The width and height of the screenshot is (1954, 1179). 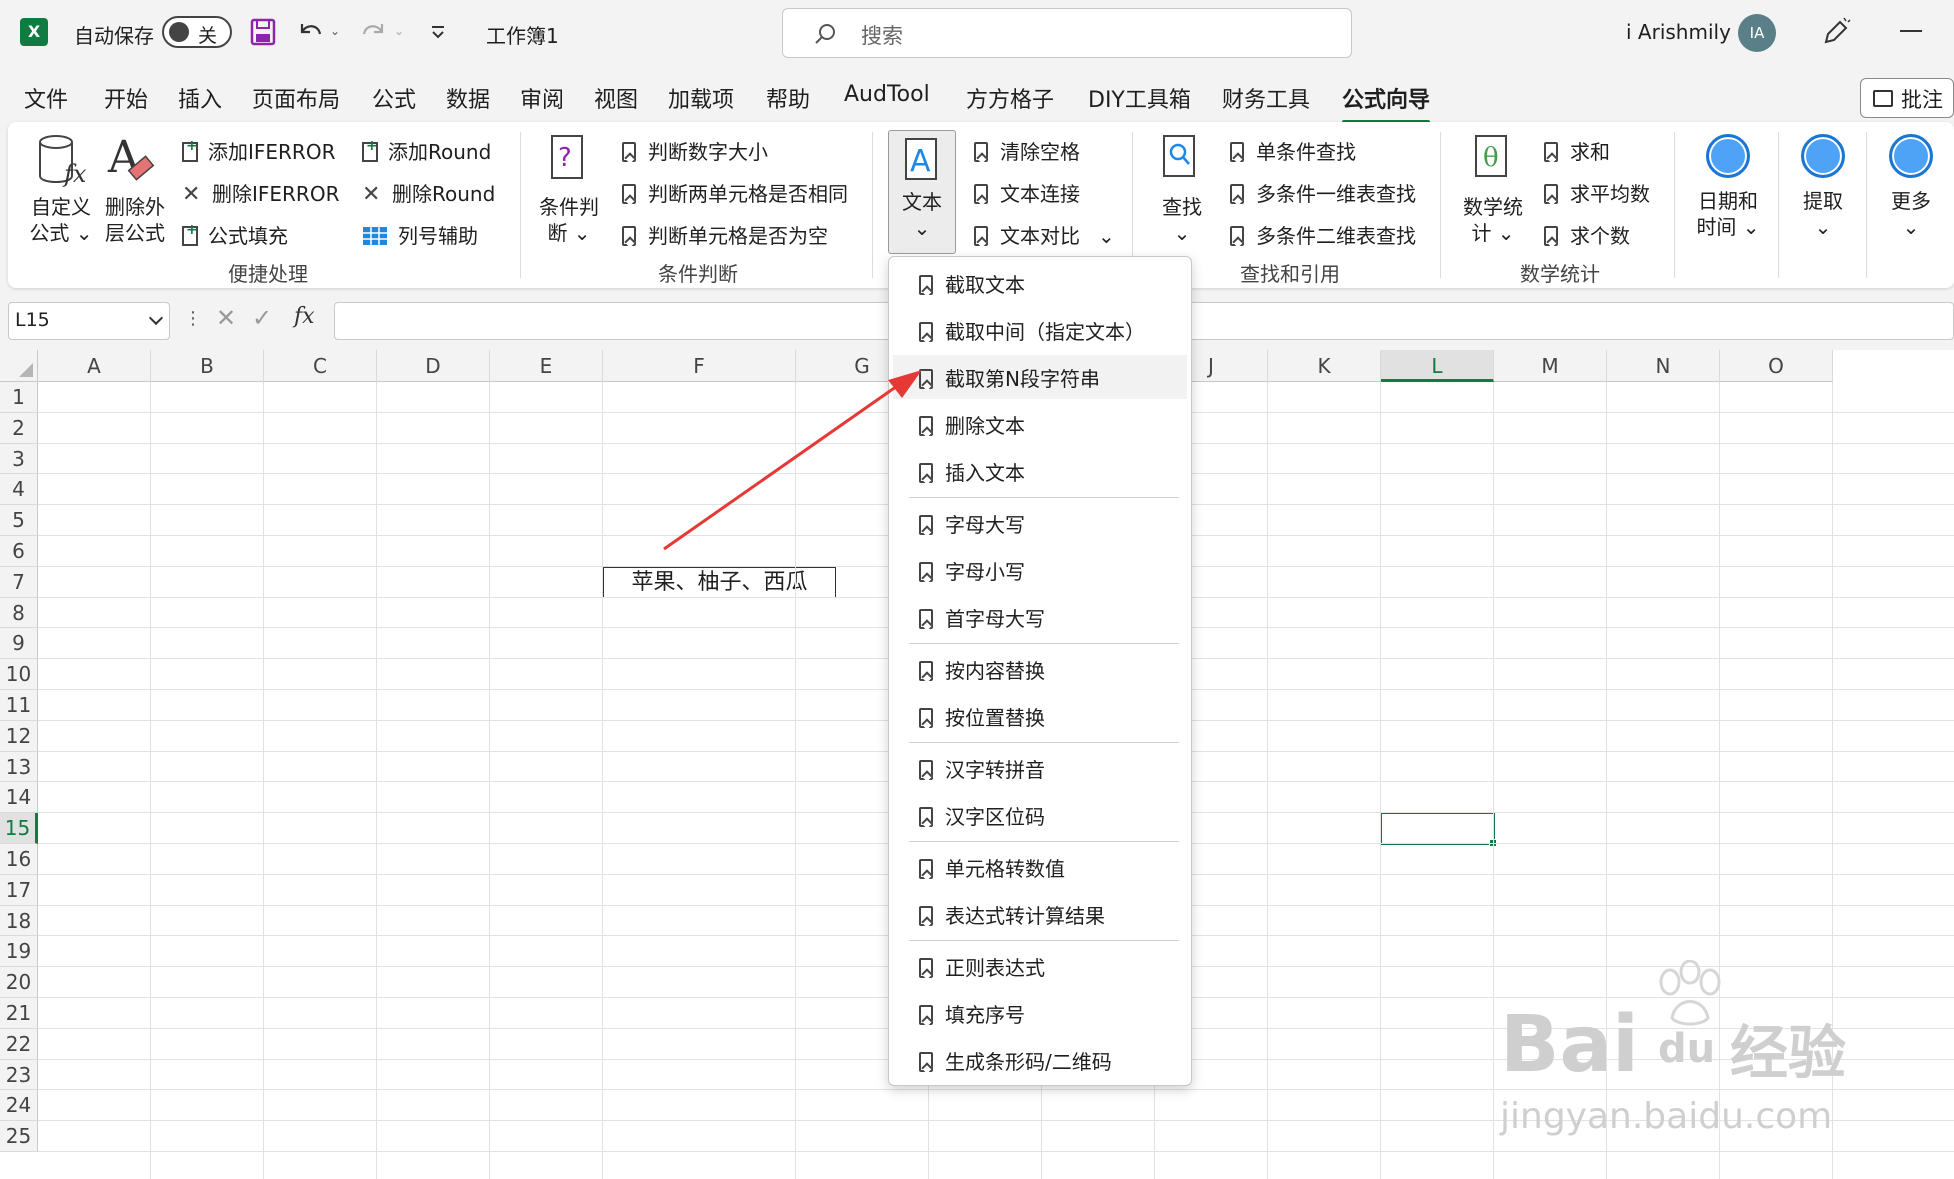 I want to click on column-helper-button: 列号辅助, so click(x=420, y=234).